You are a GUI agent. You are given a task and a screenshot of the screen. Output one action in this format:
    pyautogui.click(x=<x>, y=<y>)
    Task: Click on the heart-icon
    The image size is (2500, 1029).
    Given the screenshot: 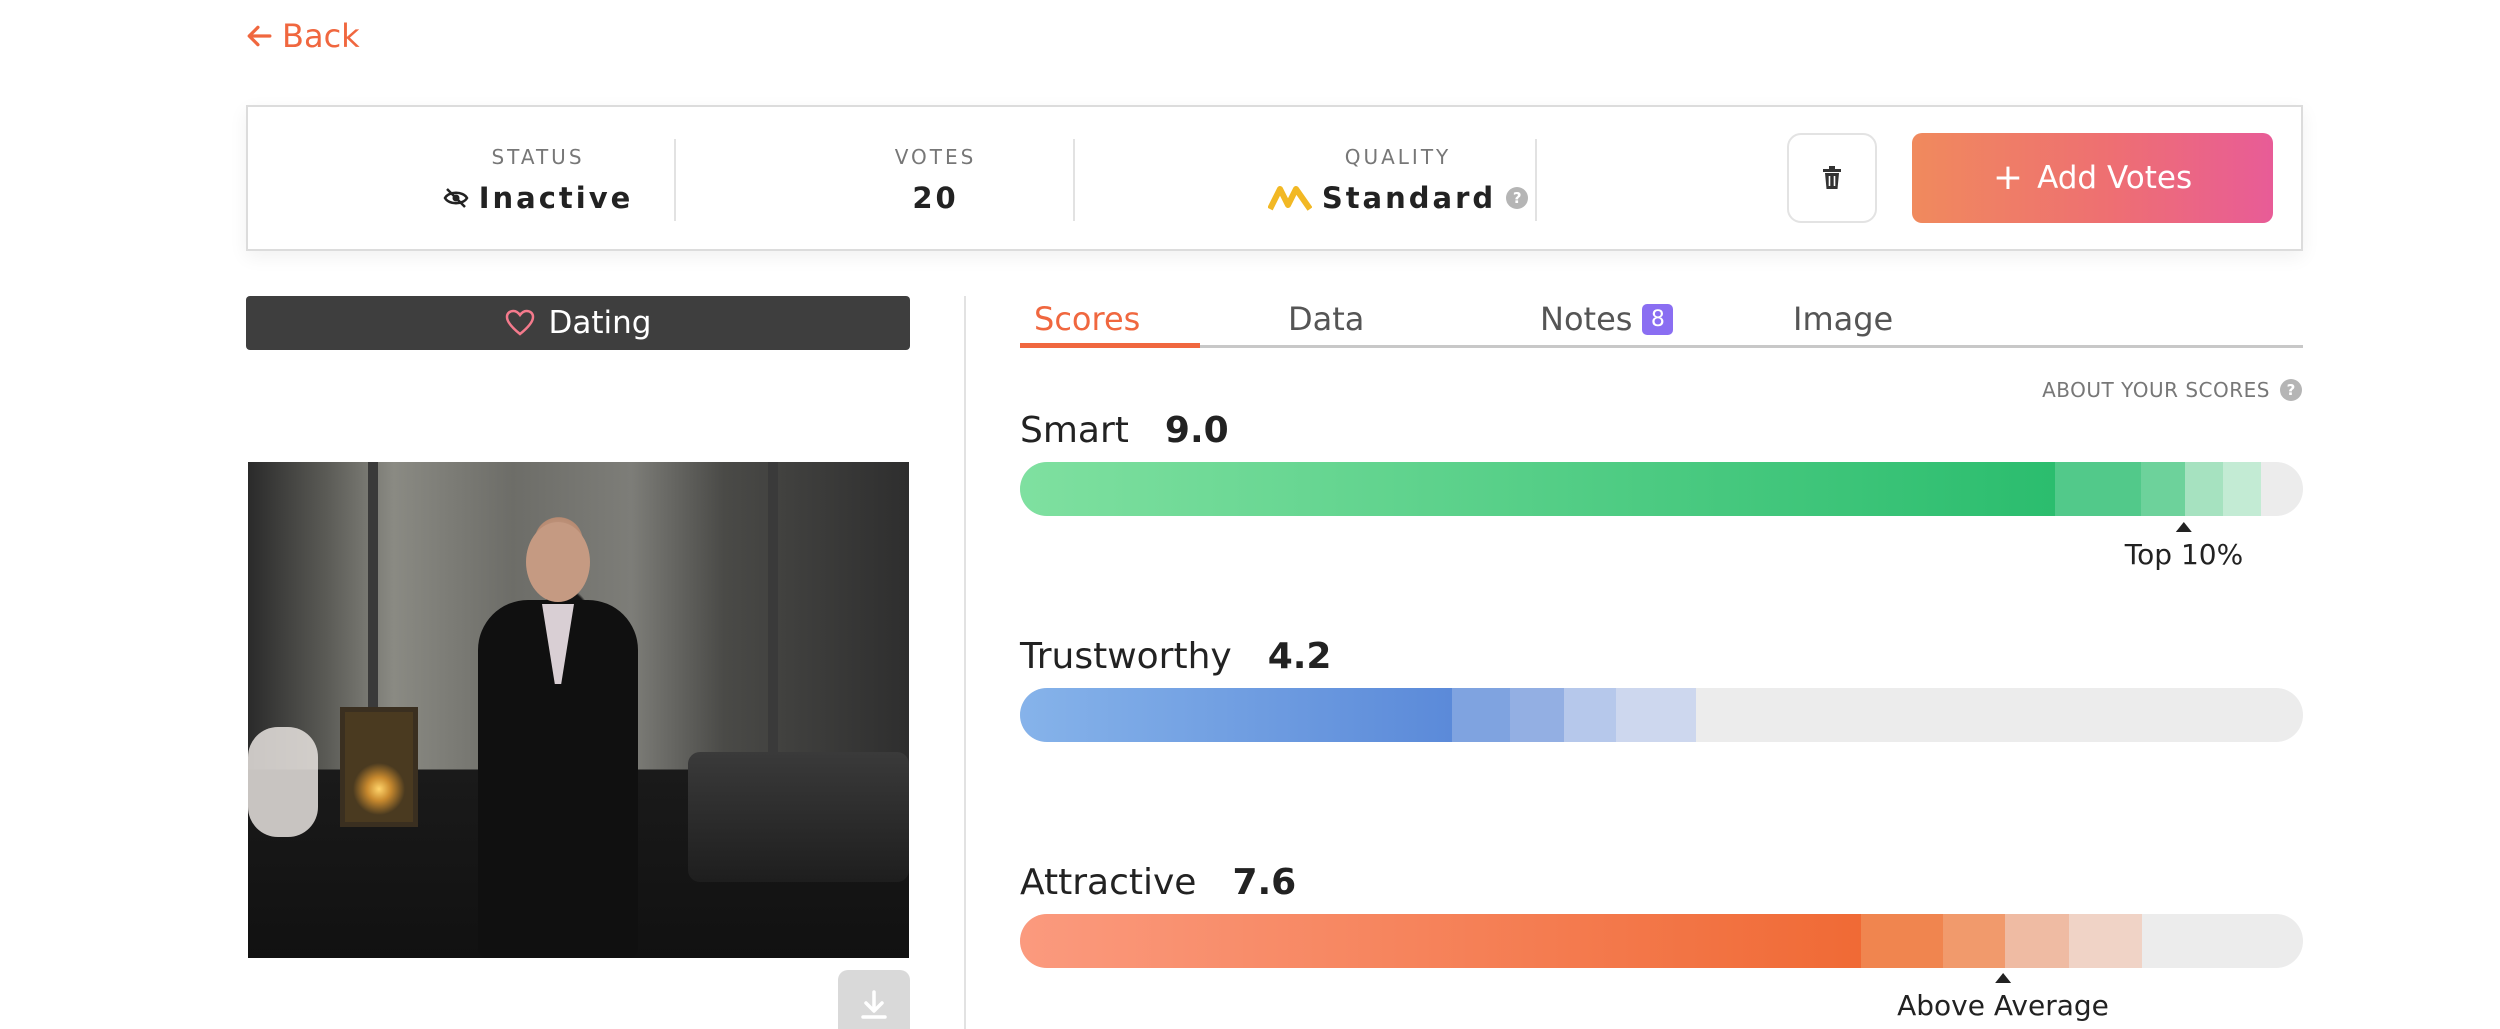 What is the action you would take?
    pyautogui.click(x=519, y=322)
    